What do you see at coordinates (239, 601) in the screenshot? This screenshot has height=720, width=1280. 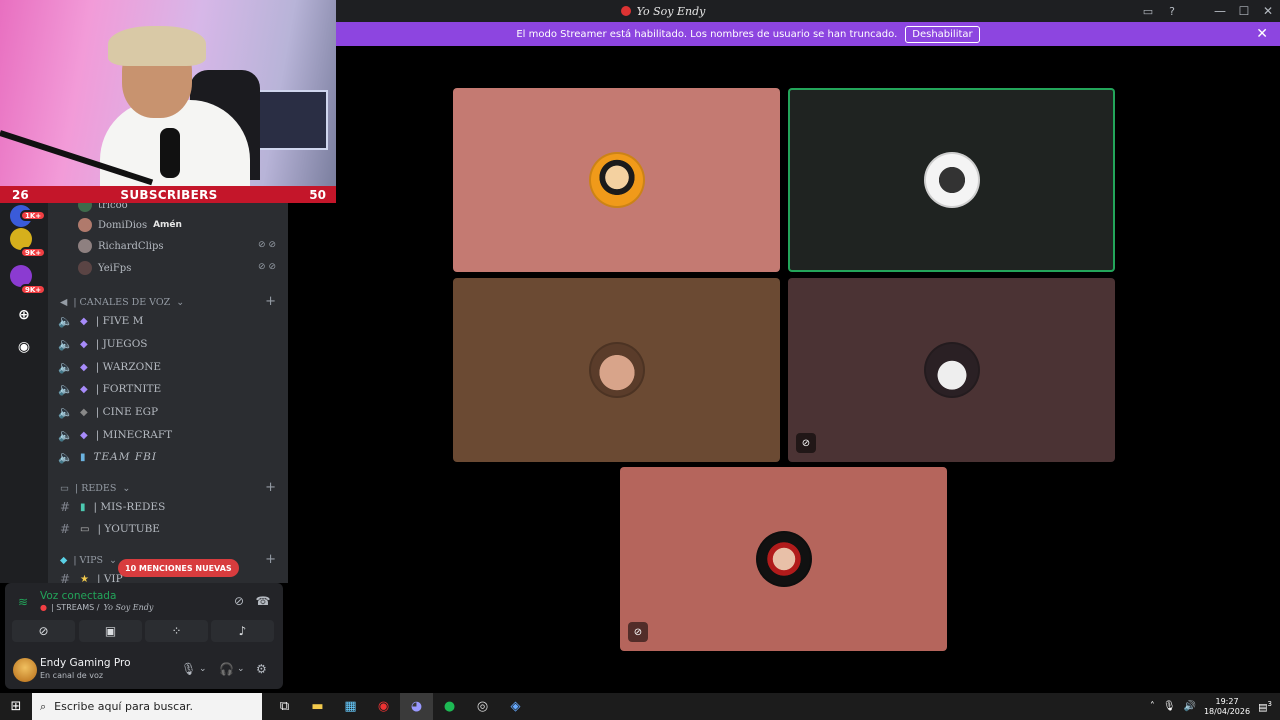 I see `noise-suppression-icon: ⊘` at bounding box center [239, 601].